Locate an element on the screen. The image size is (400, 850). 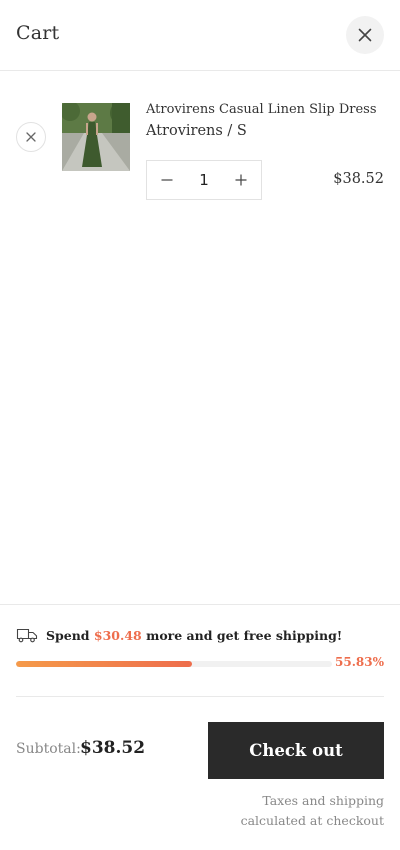
product-name: Atrovirens Casual Linen Slip Dress is located at coordinates (261, 109).